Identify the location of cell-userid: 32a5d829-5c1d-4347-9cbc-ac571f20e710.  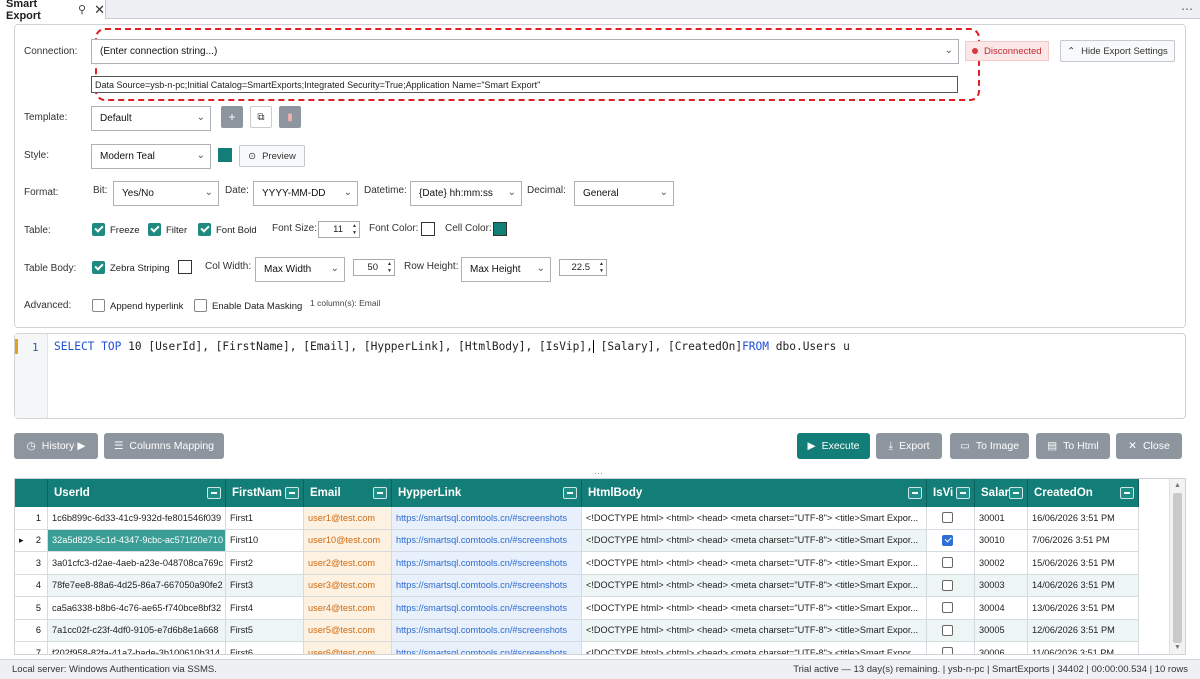
(137, 540).